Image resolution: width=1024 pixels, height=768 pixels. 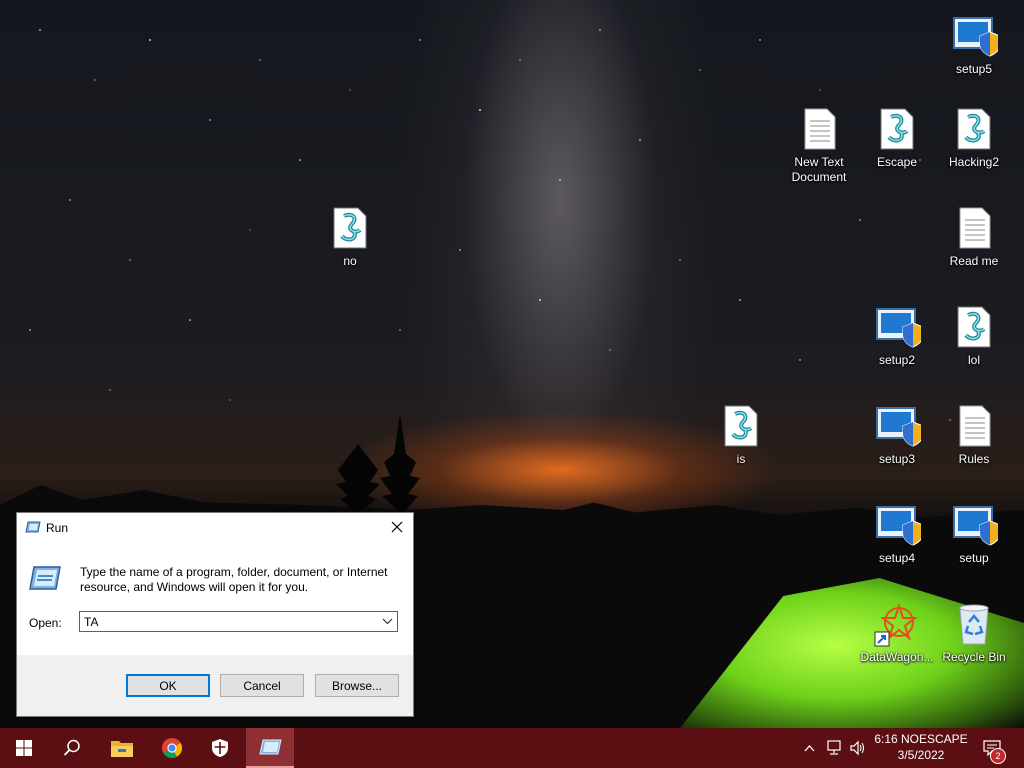 I want to click on tray-overflow-button, so click(x=809, y=748).